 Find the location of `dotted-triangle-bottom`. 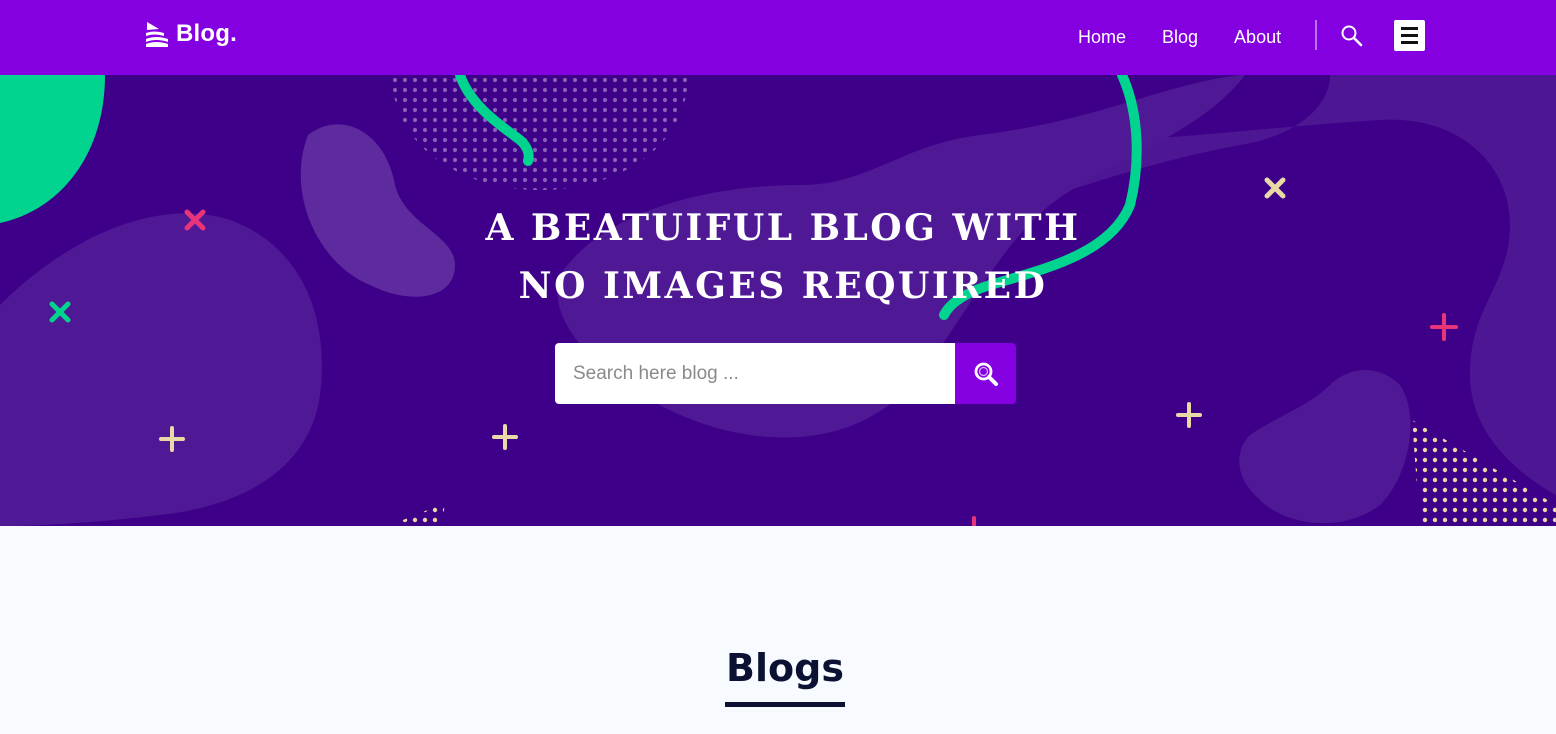

dotted-triangle-bottom is located at coordinates (416, 514).